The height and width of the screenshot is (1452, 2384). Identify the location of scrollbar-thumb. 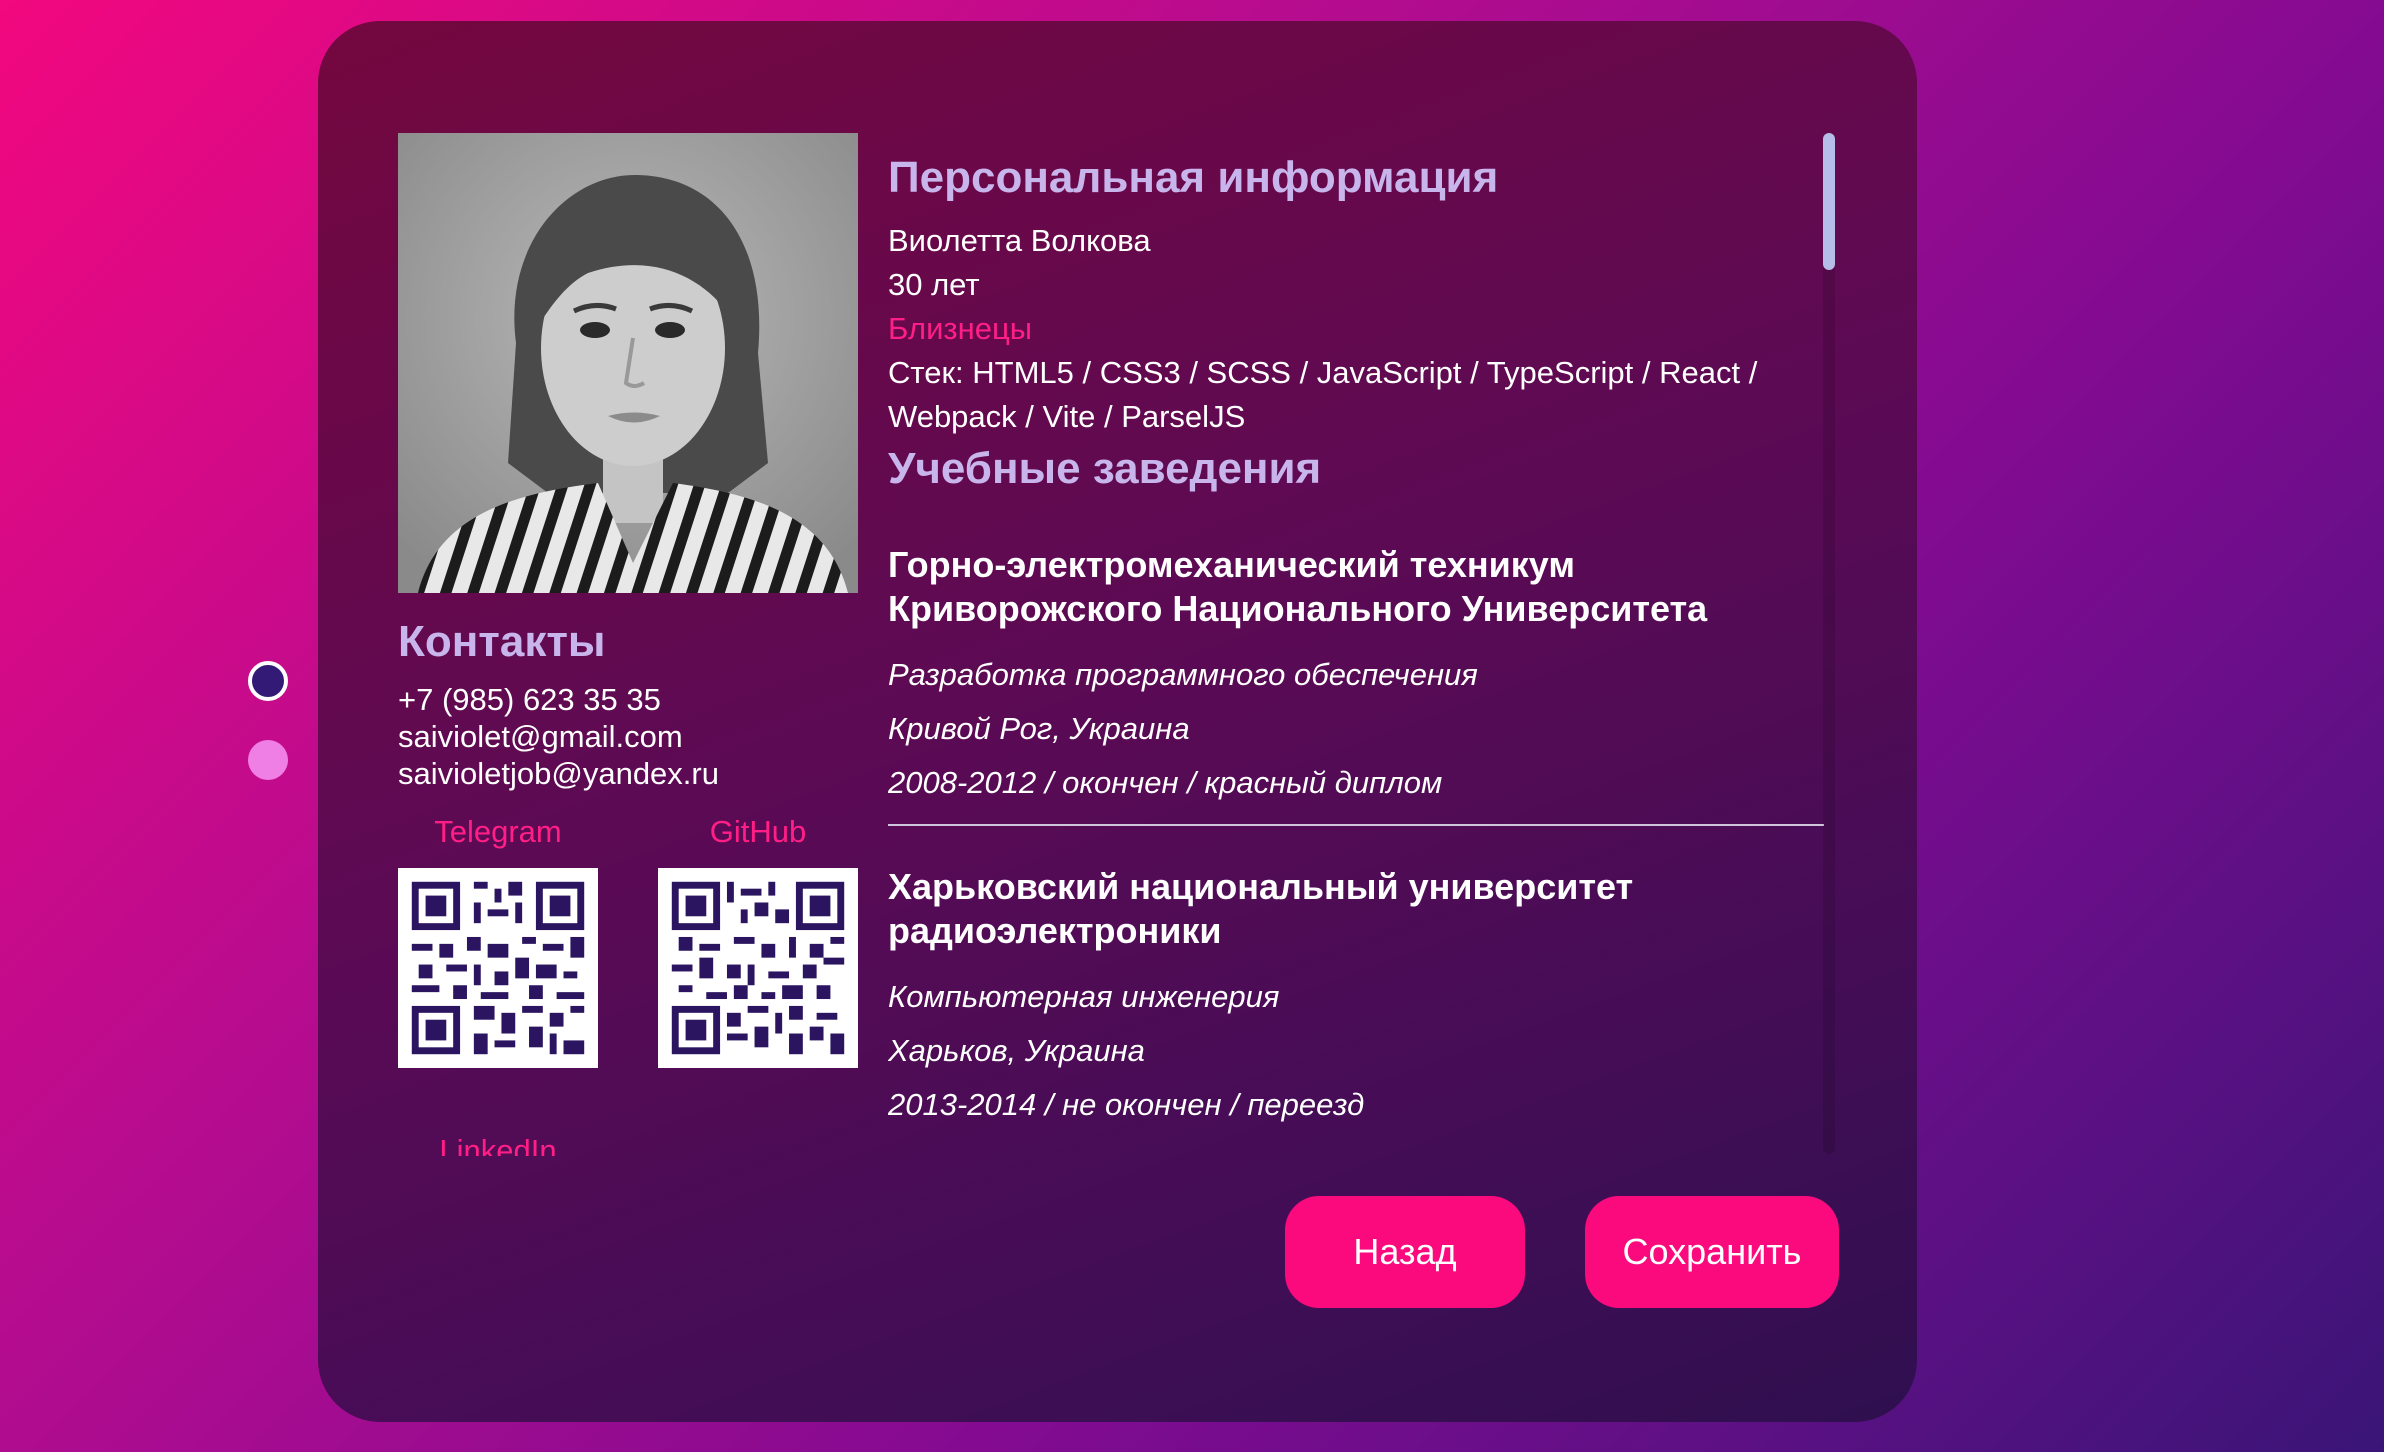
(1829, 201).